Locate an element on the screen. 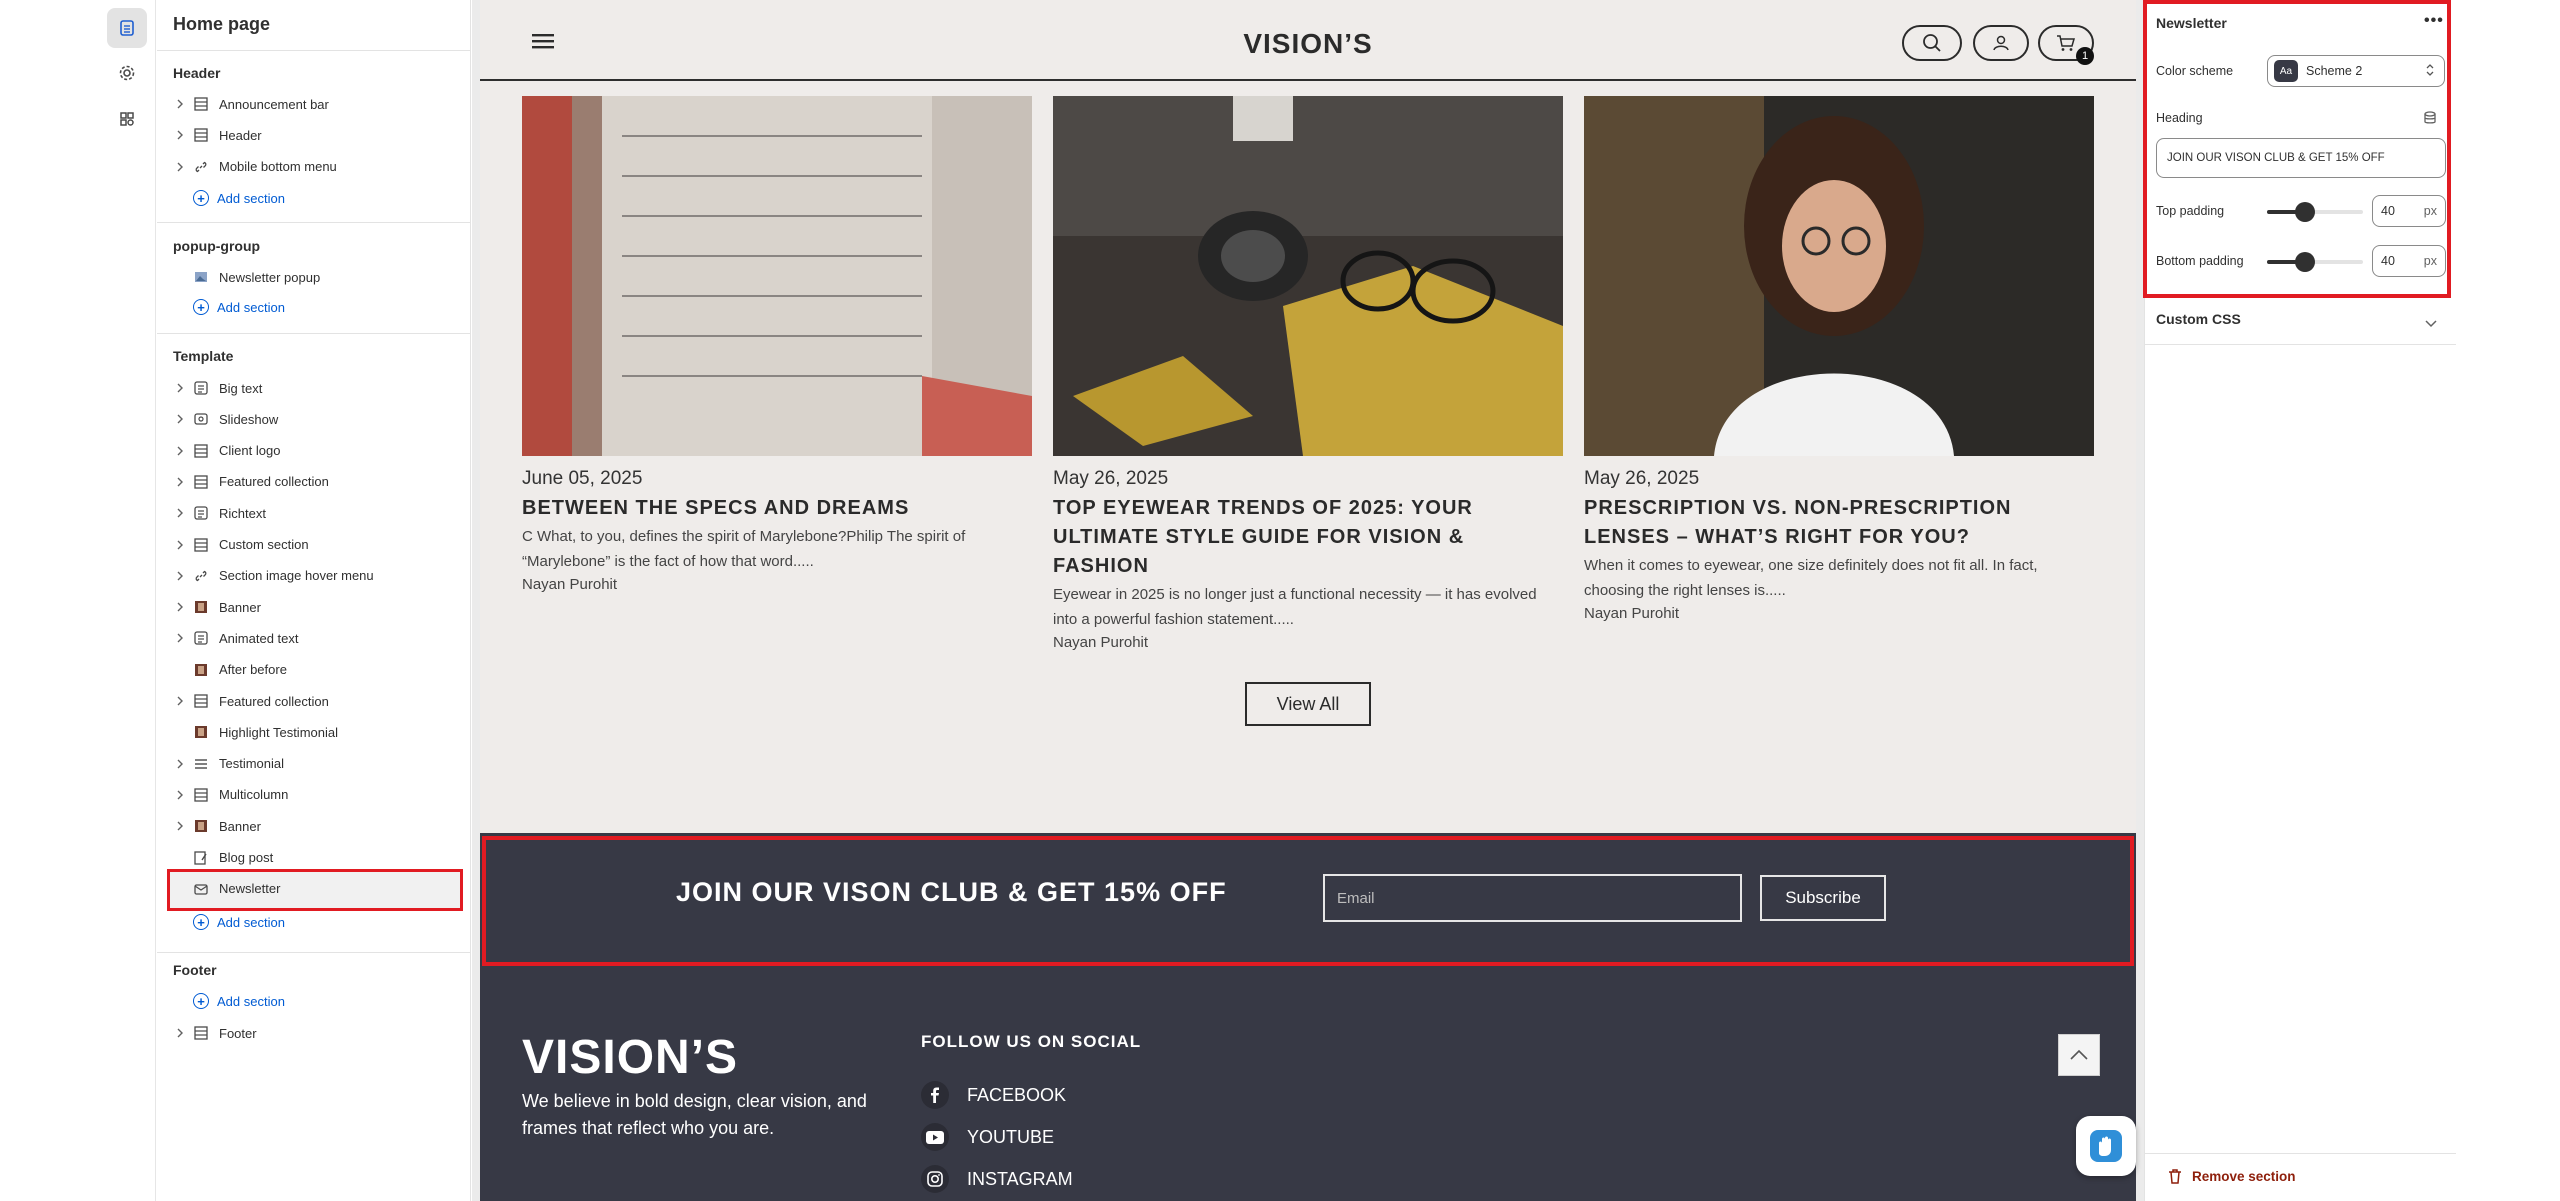 This screenshot has height=1201, width=2560. blog-image-watch-glasses is located at coordinates (1308, 276).